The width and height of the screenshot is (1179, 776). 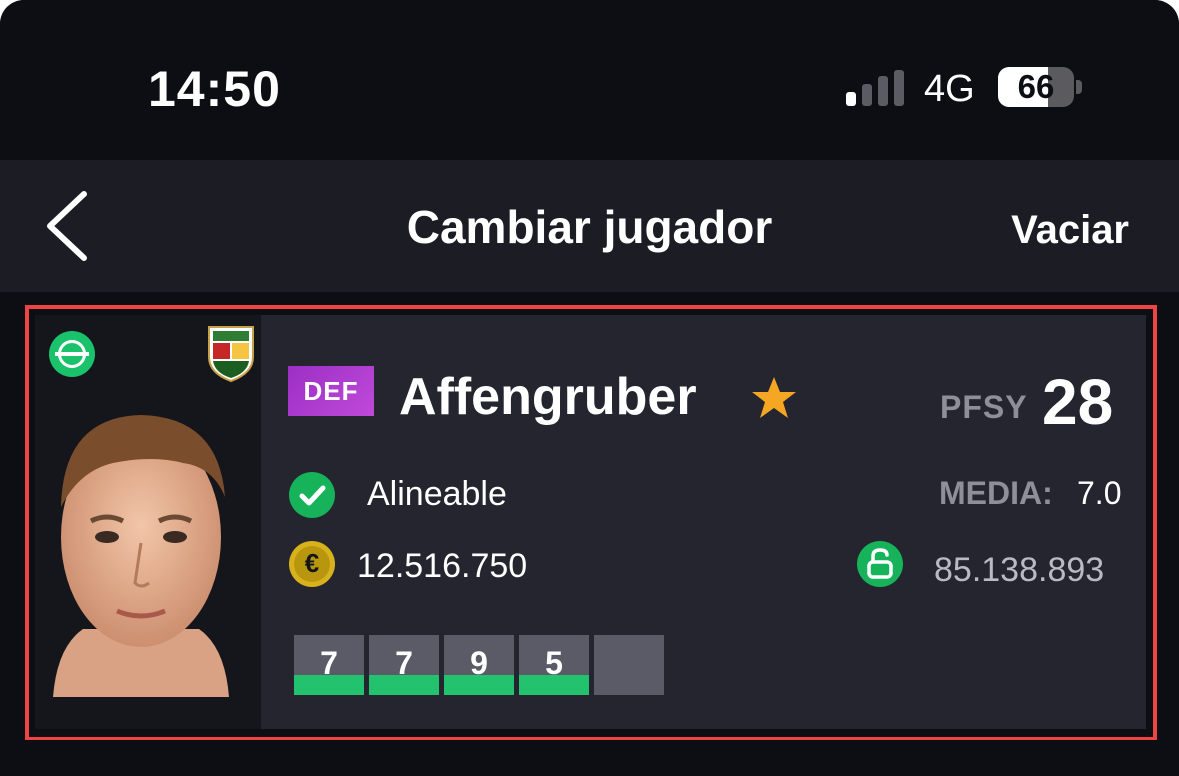 What do you see at coordinates (1099, 493) in the screenshot?
I see `media-value: 7.0` at bounding box center [1099, 493].